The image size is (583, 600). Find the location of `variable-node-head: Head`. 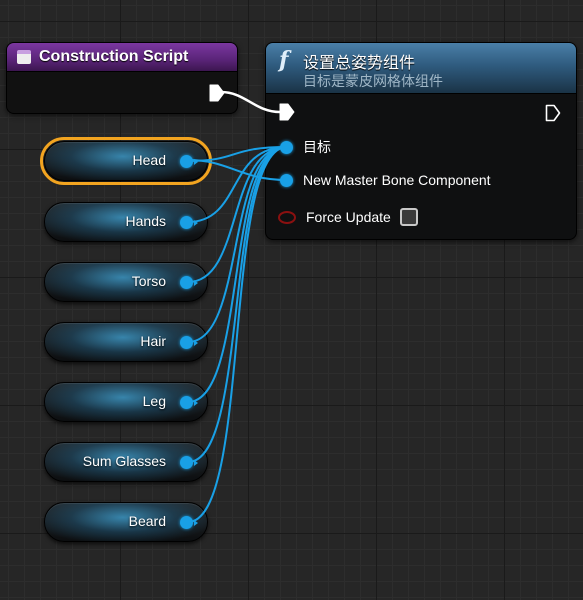

variable-node-head: Head is located at coordinates (126, 161).